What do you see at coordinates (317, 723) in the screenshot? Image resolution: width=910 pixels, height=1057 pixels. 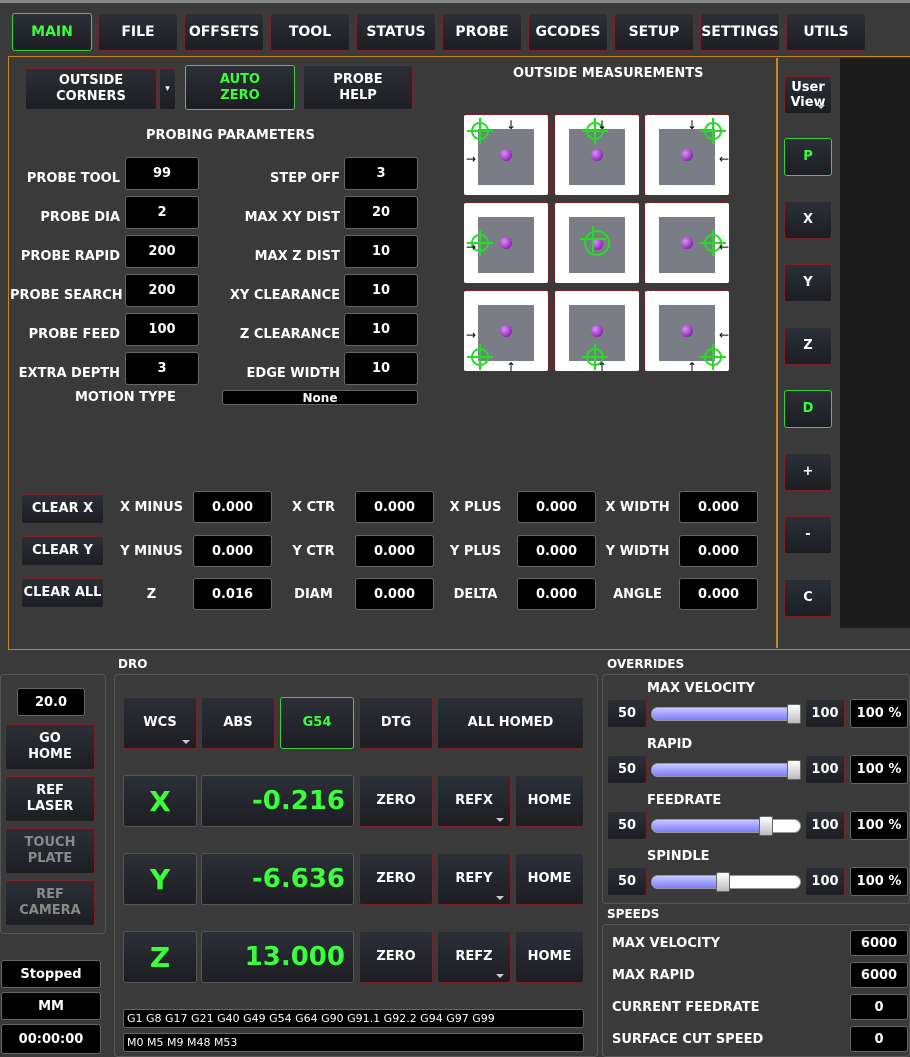 I see `g54-button: G54` at bounding box center [317, 723].